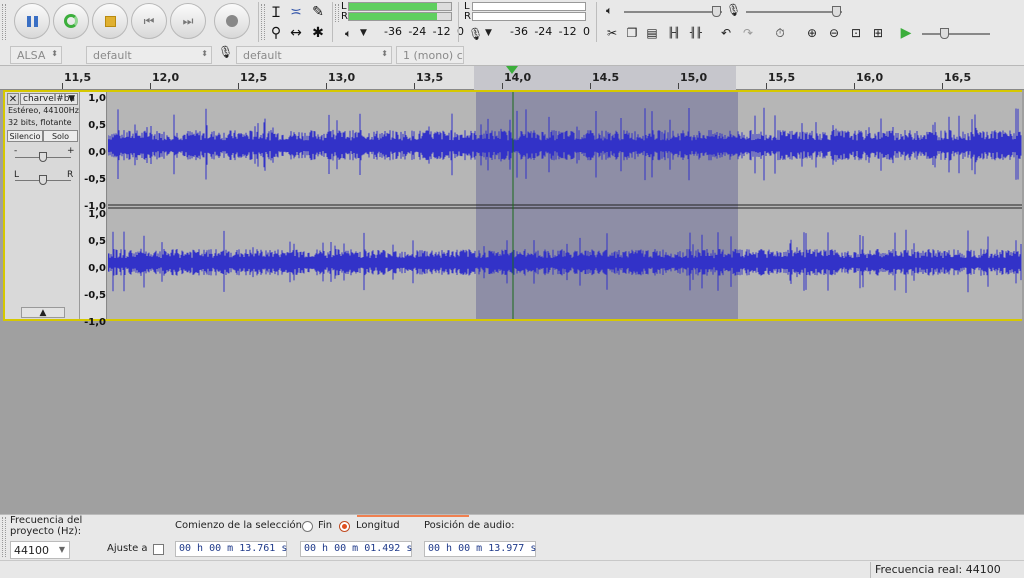 This screenshot has height=578, width=1024. What do you see at coordinates (673, 11) in the screenshot?
I see `output-volume-slider` at bounding box center [673, 11].